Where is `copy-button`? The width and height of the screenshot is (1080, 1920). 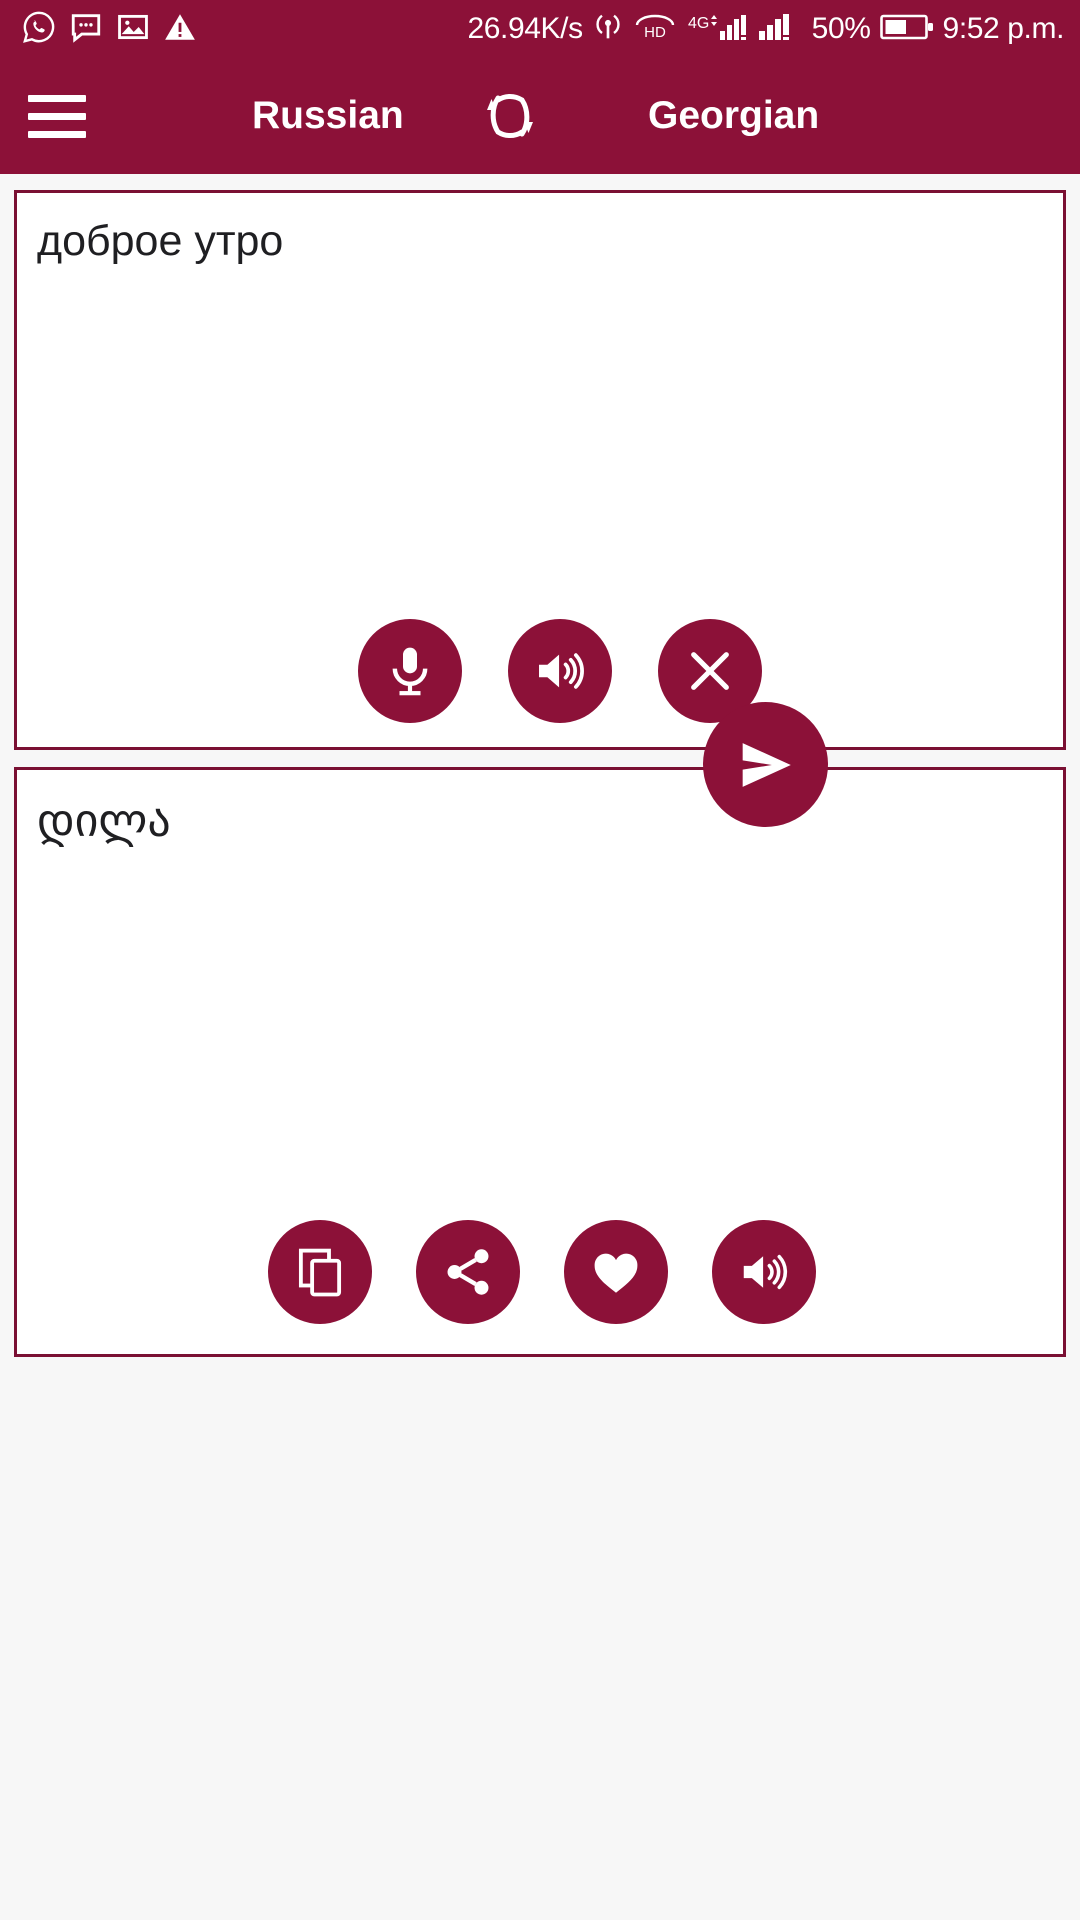
copy-button is located at coordinates (320, 1272).